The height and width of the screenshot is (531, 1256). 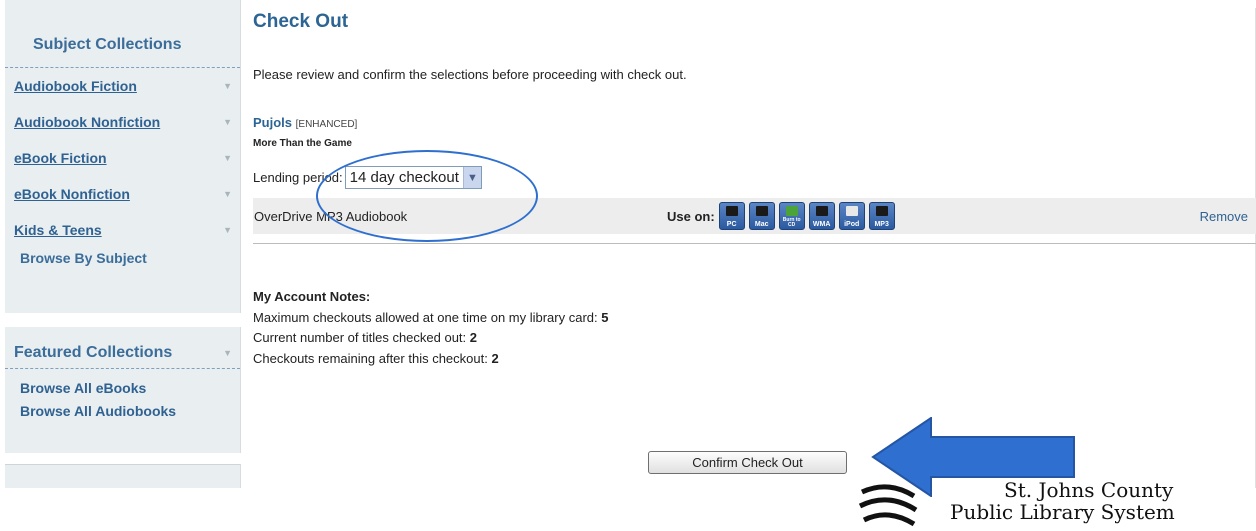 I want to click on sidebar-item-audiobook-fiction: Audiobook Fiction ▼, so click(x=122, y=86).